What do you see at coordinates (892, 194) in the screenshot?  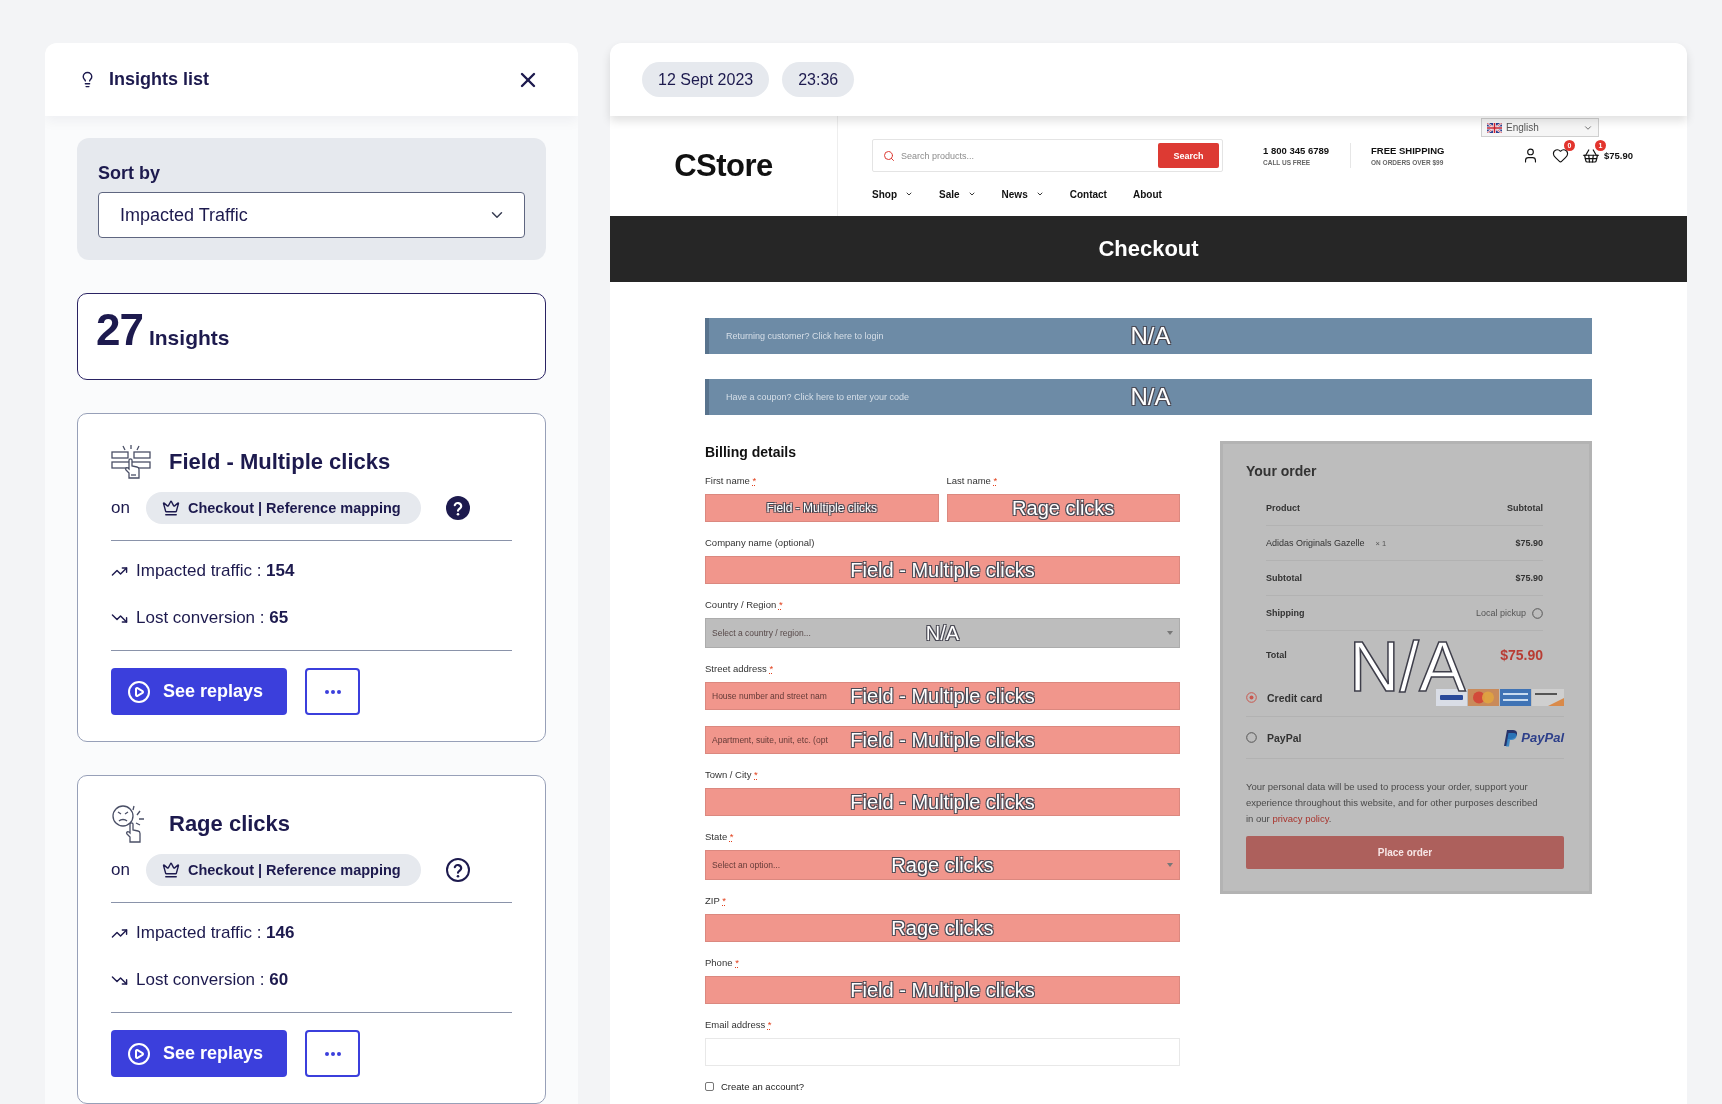 I see `nav-link: Shop` at bounding box center [892, 194].